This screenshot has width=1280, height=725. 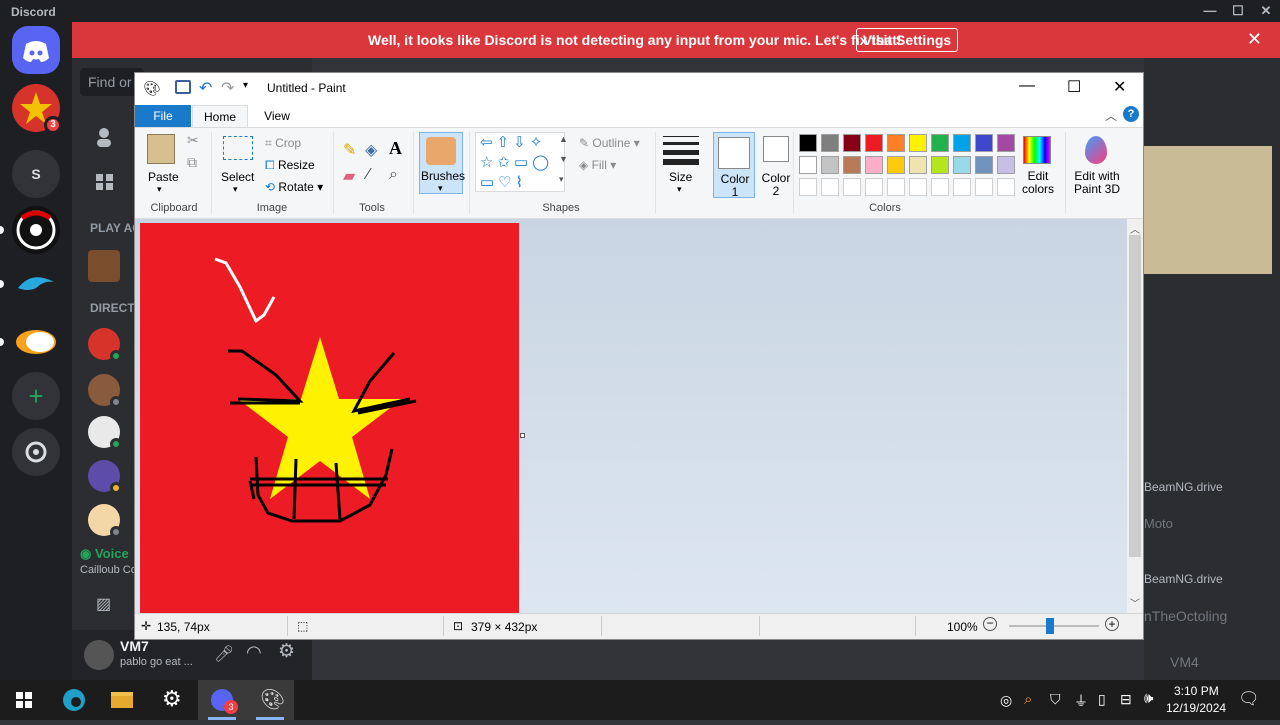 What do you see at coordinates (245, 85) in the screenshot?
I see `quick-access-dropdown-icon: ▾` at bounding box center [245, 85].